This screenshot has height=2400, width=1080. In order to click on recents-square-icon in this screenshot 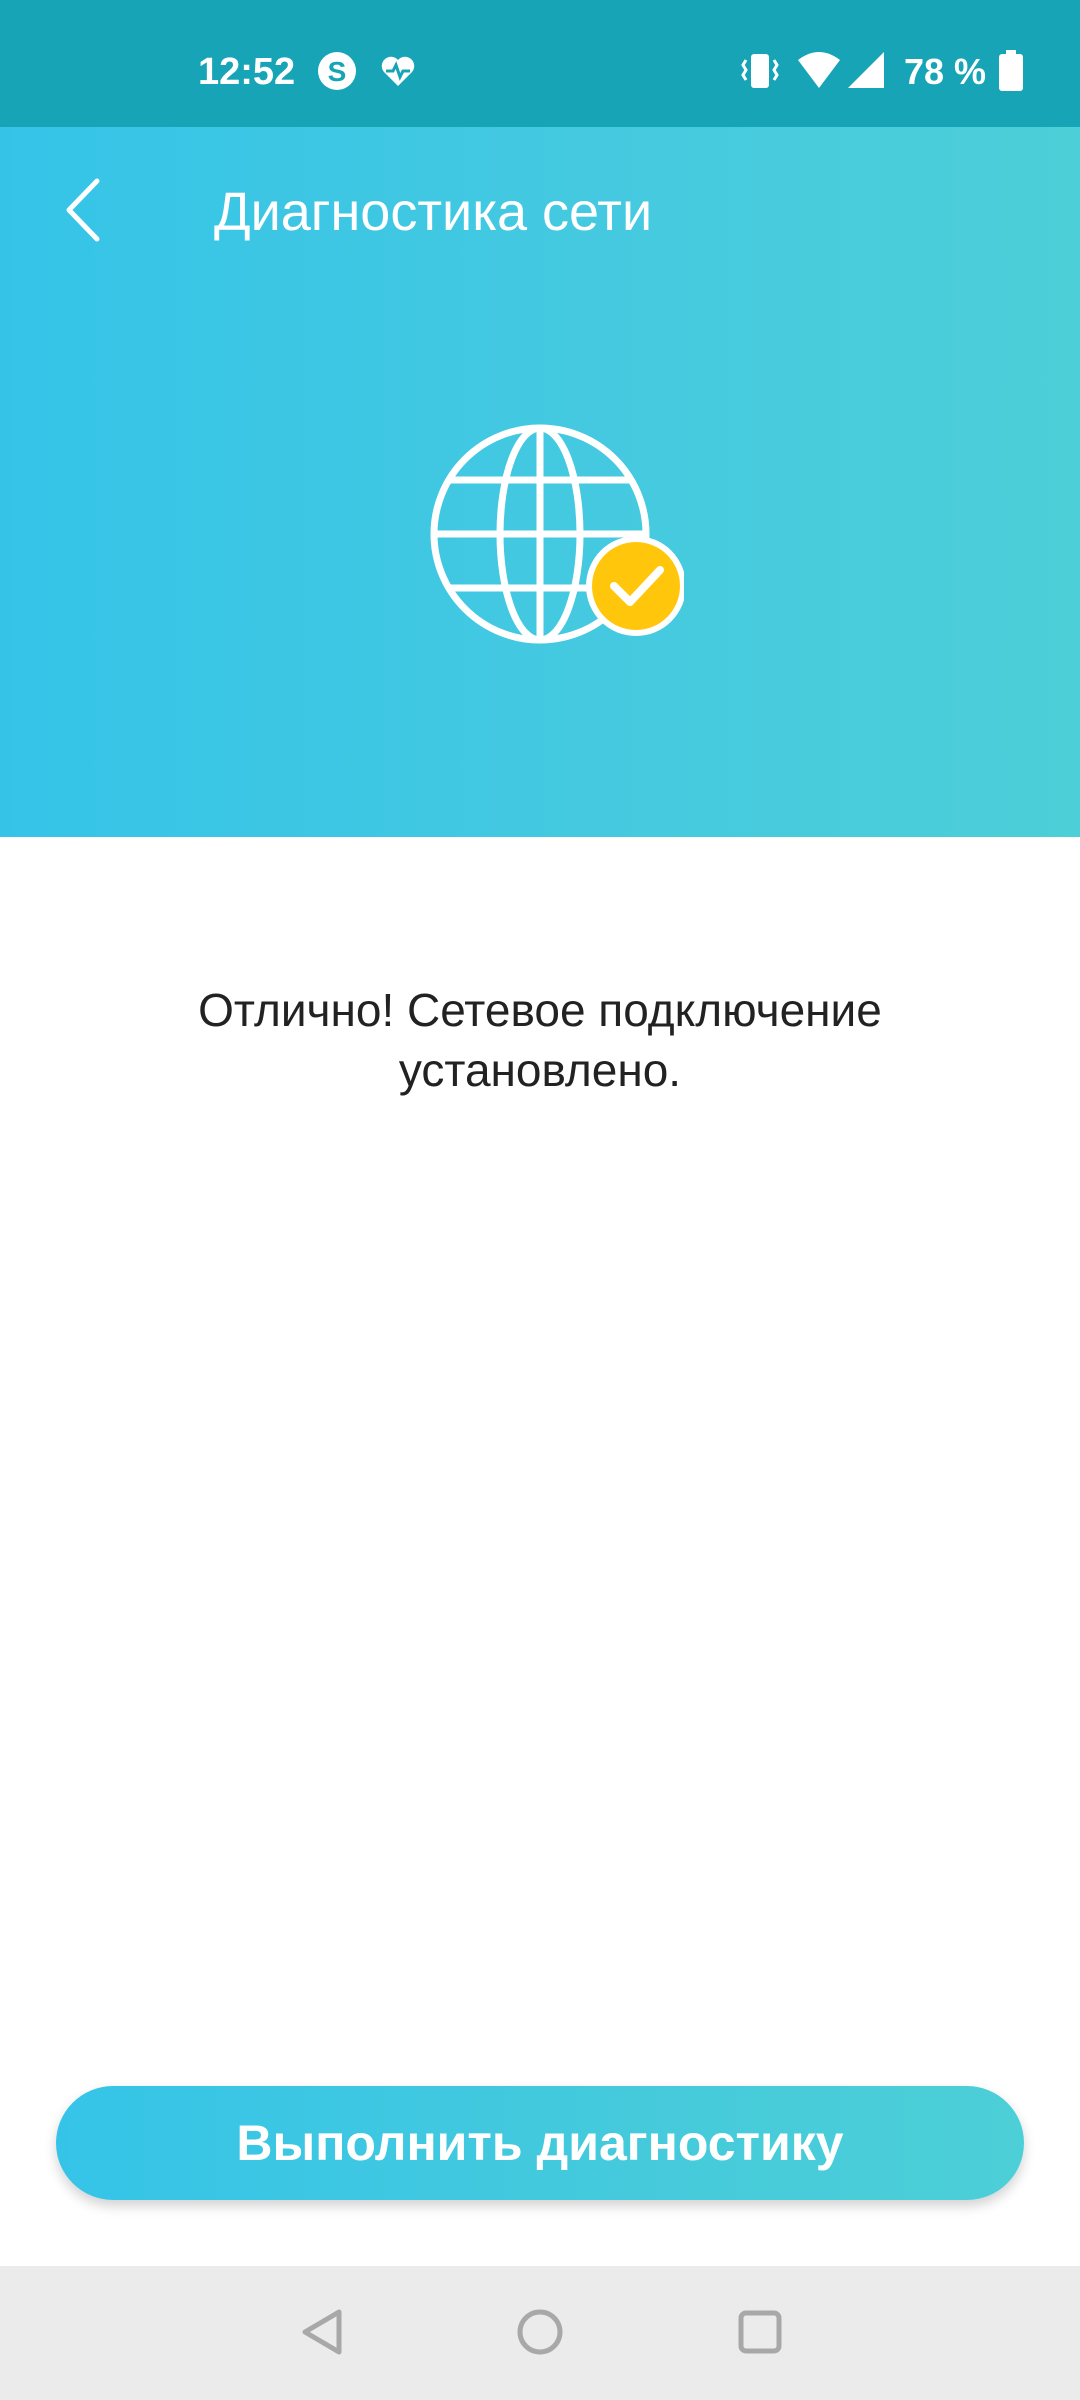, I will do `click(760, 2334)`.